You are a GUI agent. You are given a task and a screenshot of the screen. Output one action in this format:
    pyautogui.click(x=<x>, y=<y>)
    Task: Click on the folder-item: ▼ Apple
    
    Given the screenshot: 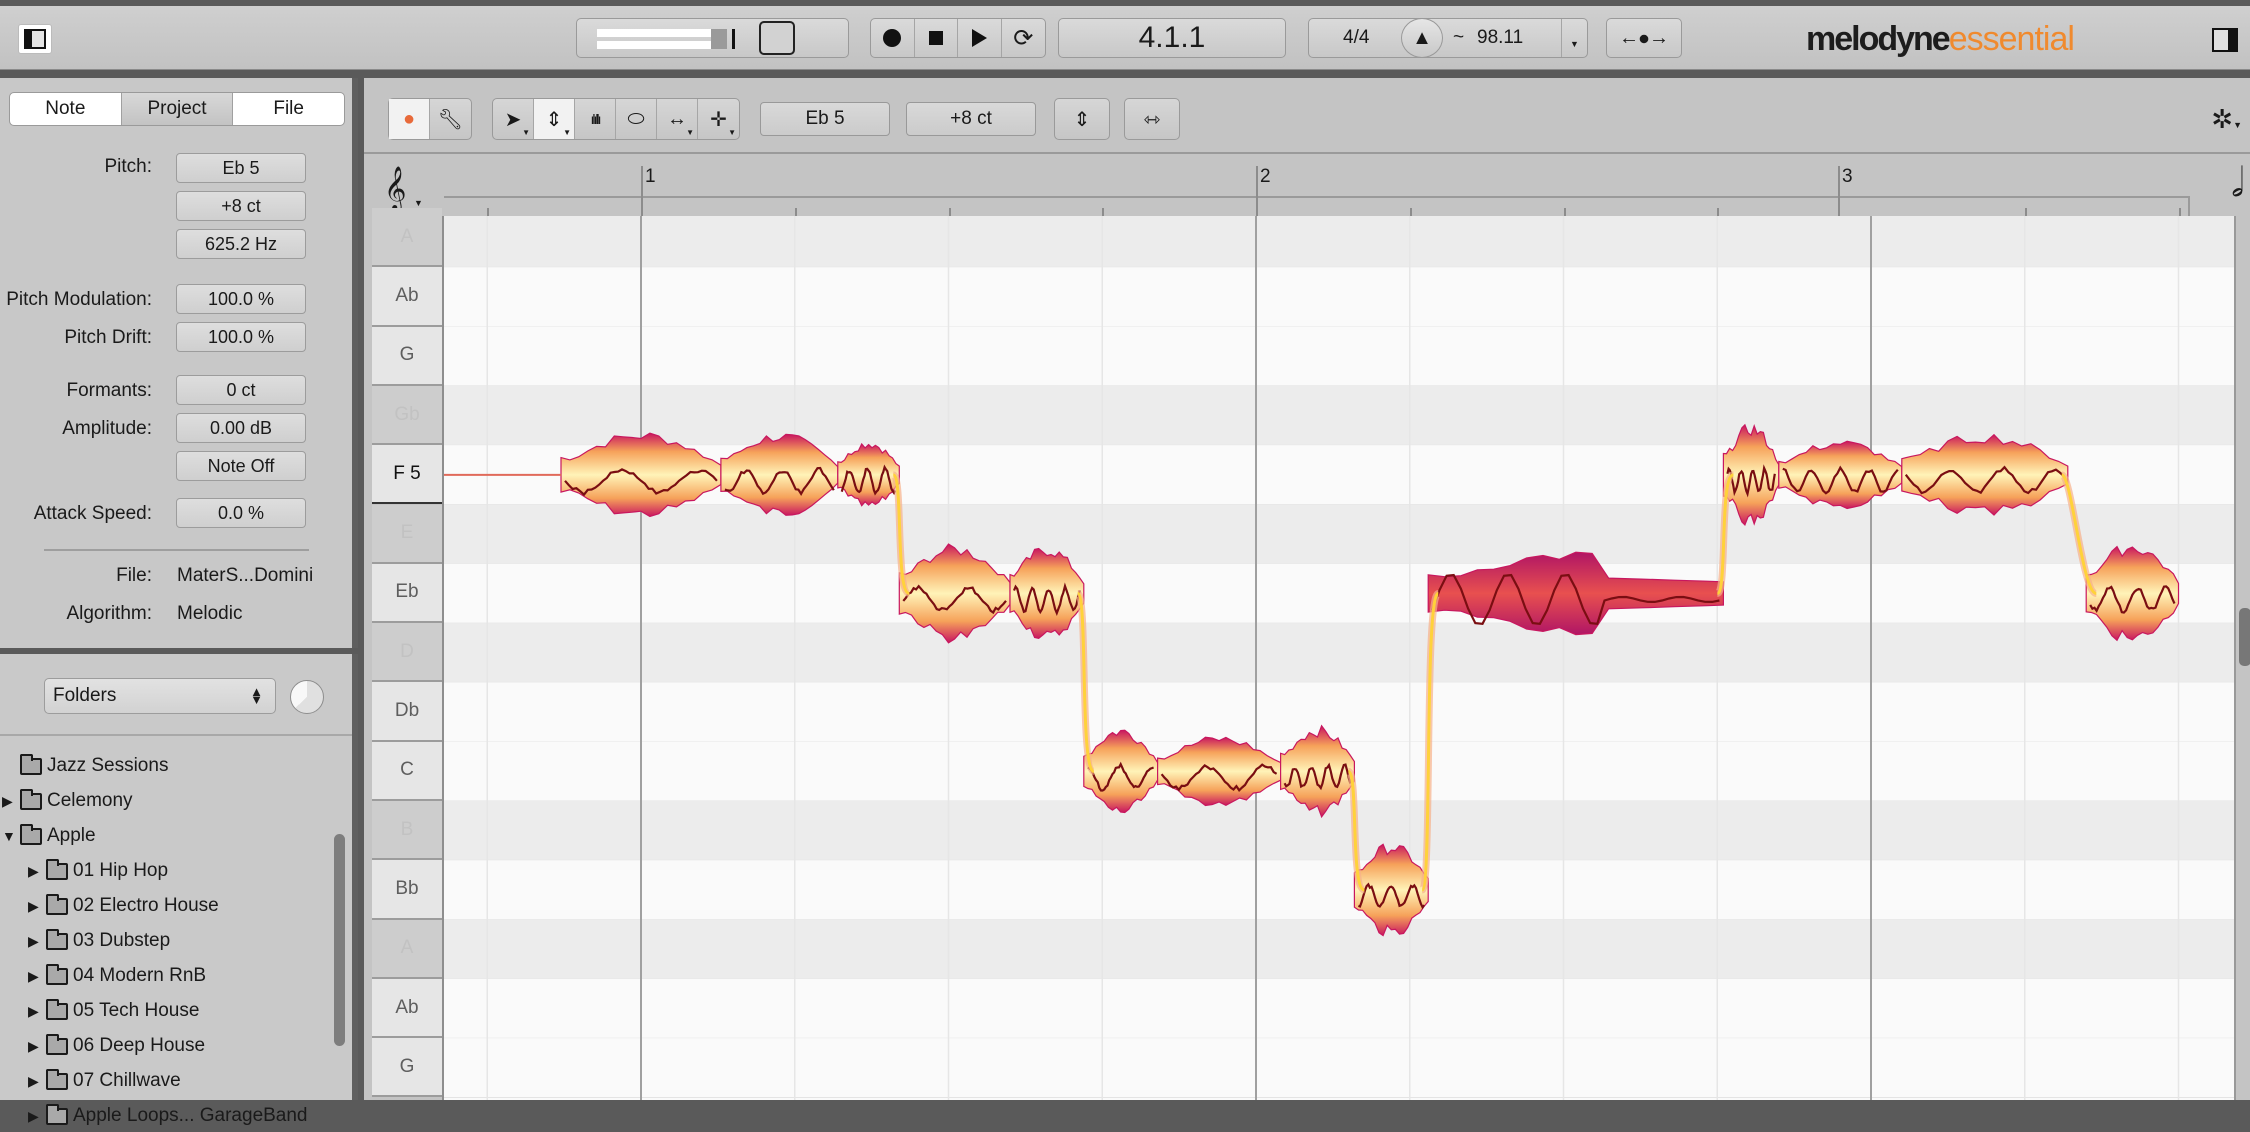 What is the action you would take?
    pyautogui.click(x=49, y=836)
    